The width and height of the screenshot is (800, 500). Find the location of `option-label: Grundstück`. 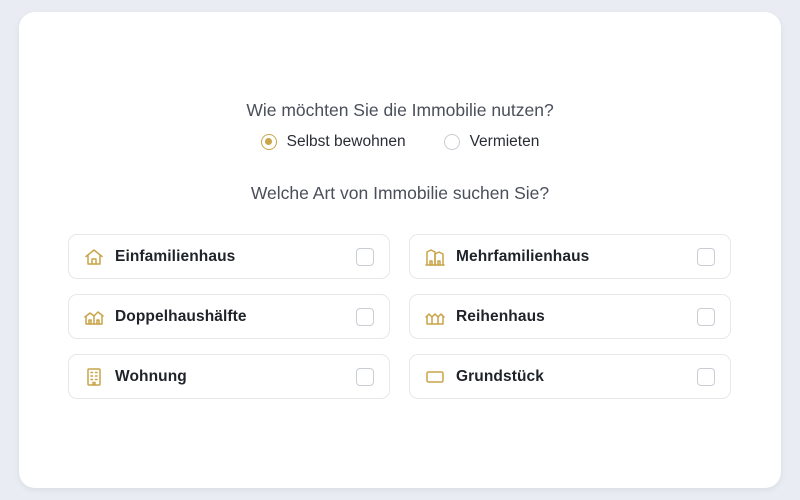

option-label: Grundstück is located at coordinates (500, 376).